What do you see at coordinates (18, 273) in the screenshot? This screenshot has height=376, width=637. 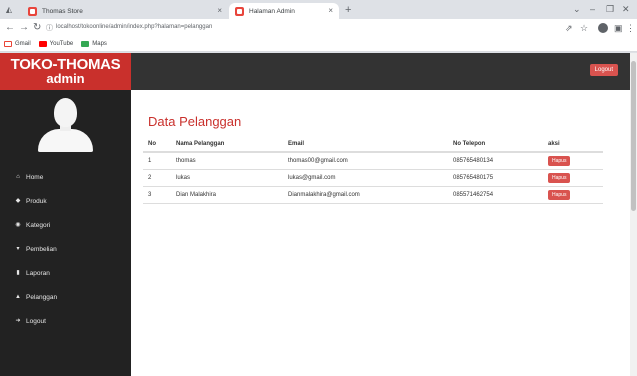 I see `report-icon: ▮` at bounding box center [18, 273].